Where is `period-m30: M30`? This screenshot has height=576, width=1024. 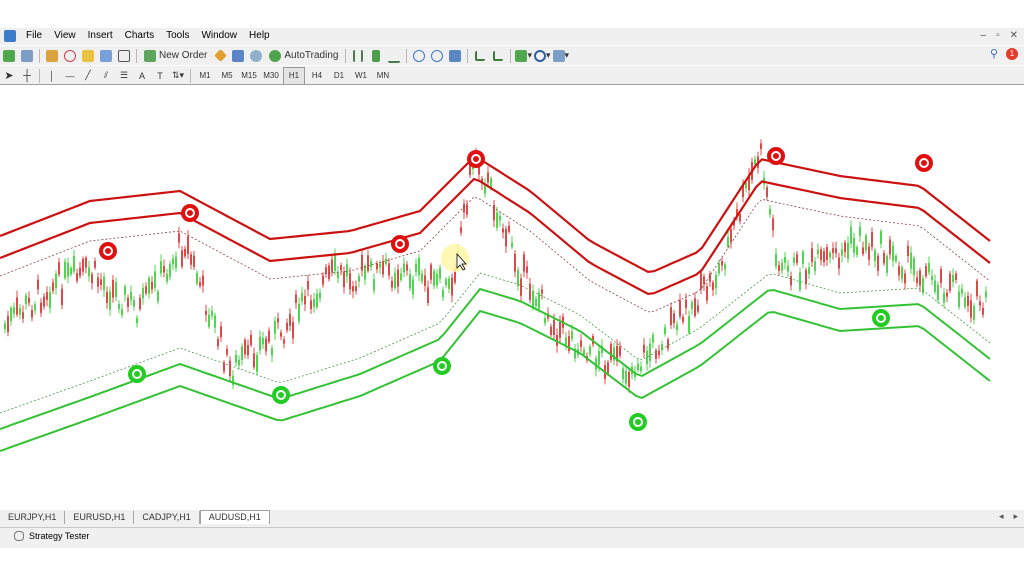 period-m30: M30 is located at coordinates (271, 76).